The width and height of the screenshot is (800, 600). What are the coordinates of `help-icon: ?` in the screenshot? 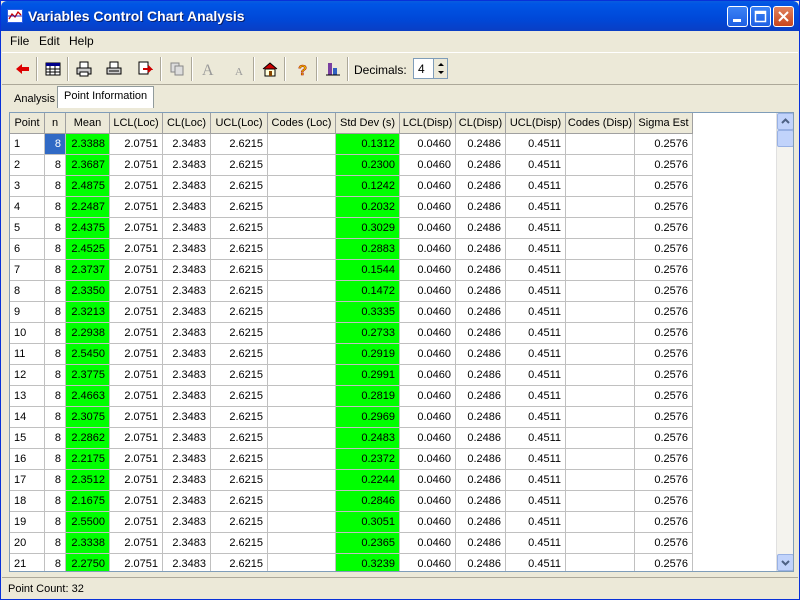 It's located at (302, 69).